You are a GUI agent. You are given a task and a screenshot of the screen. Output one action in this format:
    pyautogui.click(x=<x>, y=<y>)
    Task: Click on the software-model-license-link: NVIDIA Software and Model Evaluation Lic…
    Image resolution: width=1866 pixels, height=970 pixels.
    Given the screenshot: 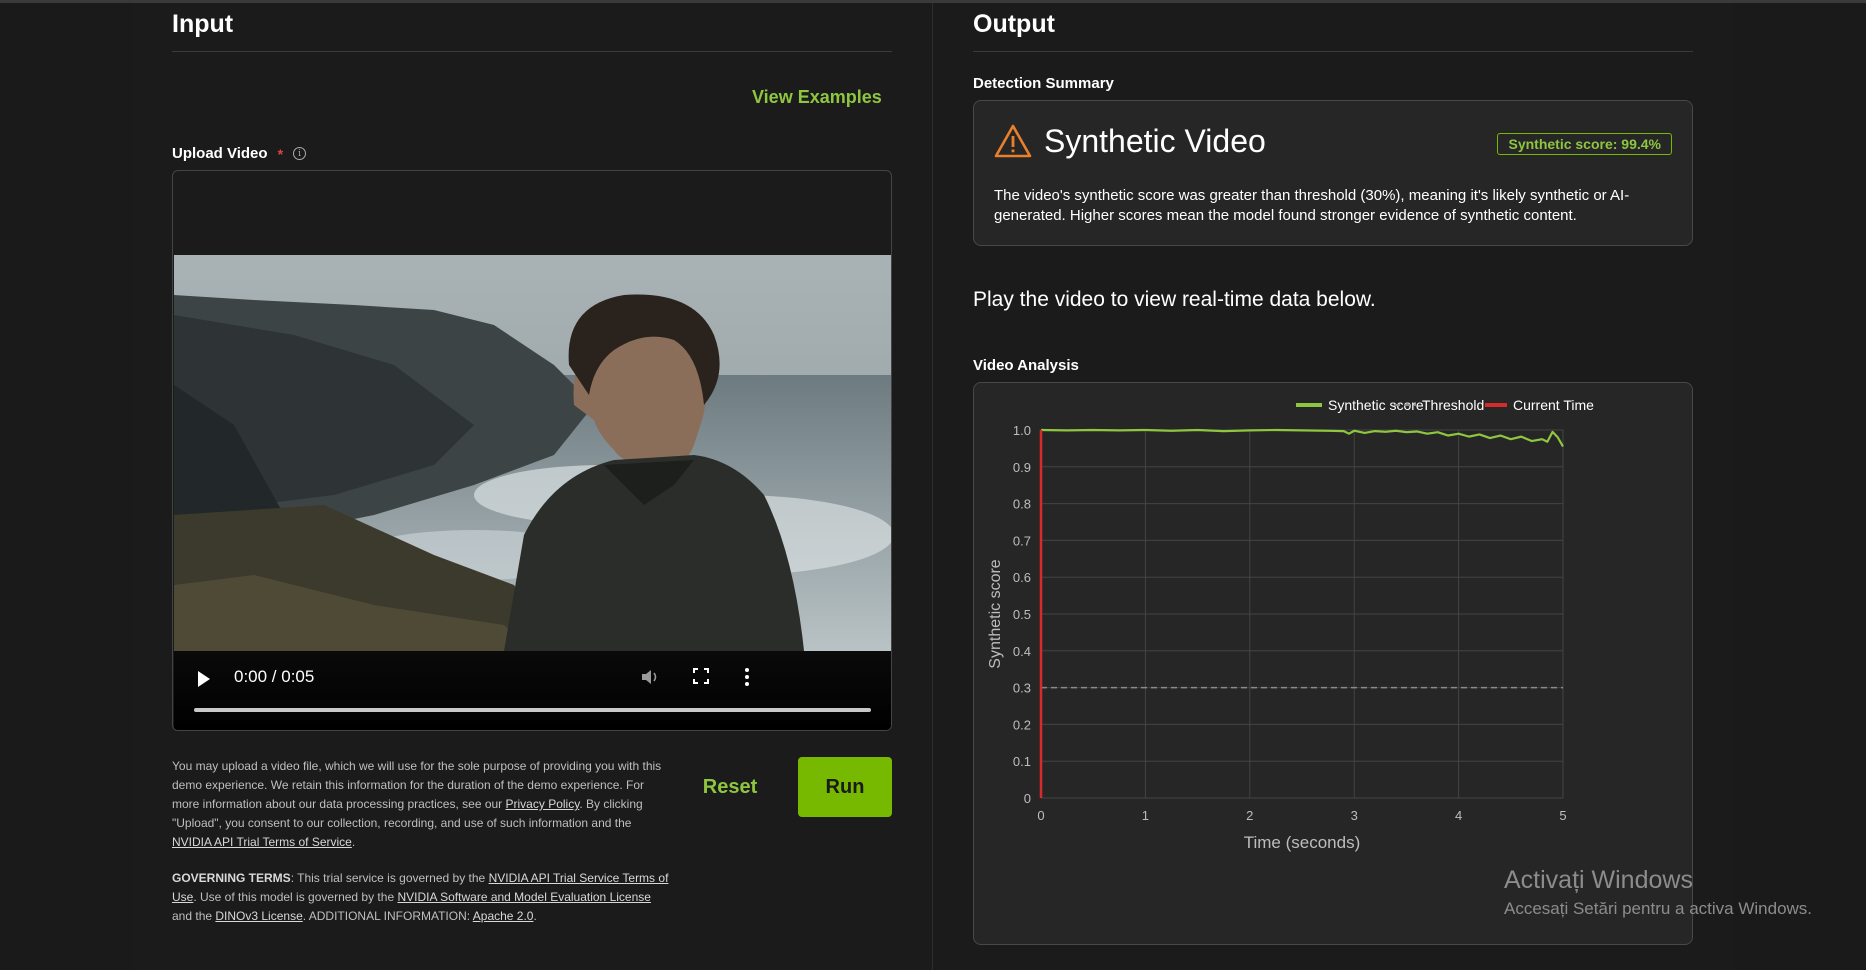 What is the action you would take?
    pyautogui.click(x=523, y=897)
    